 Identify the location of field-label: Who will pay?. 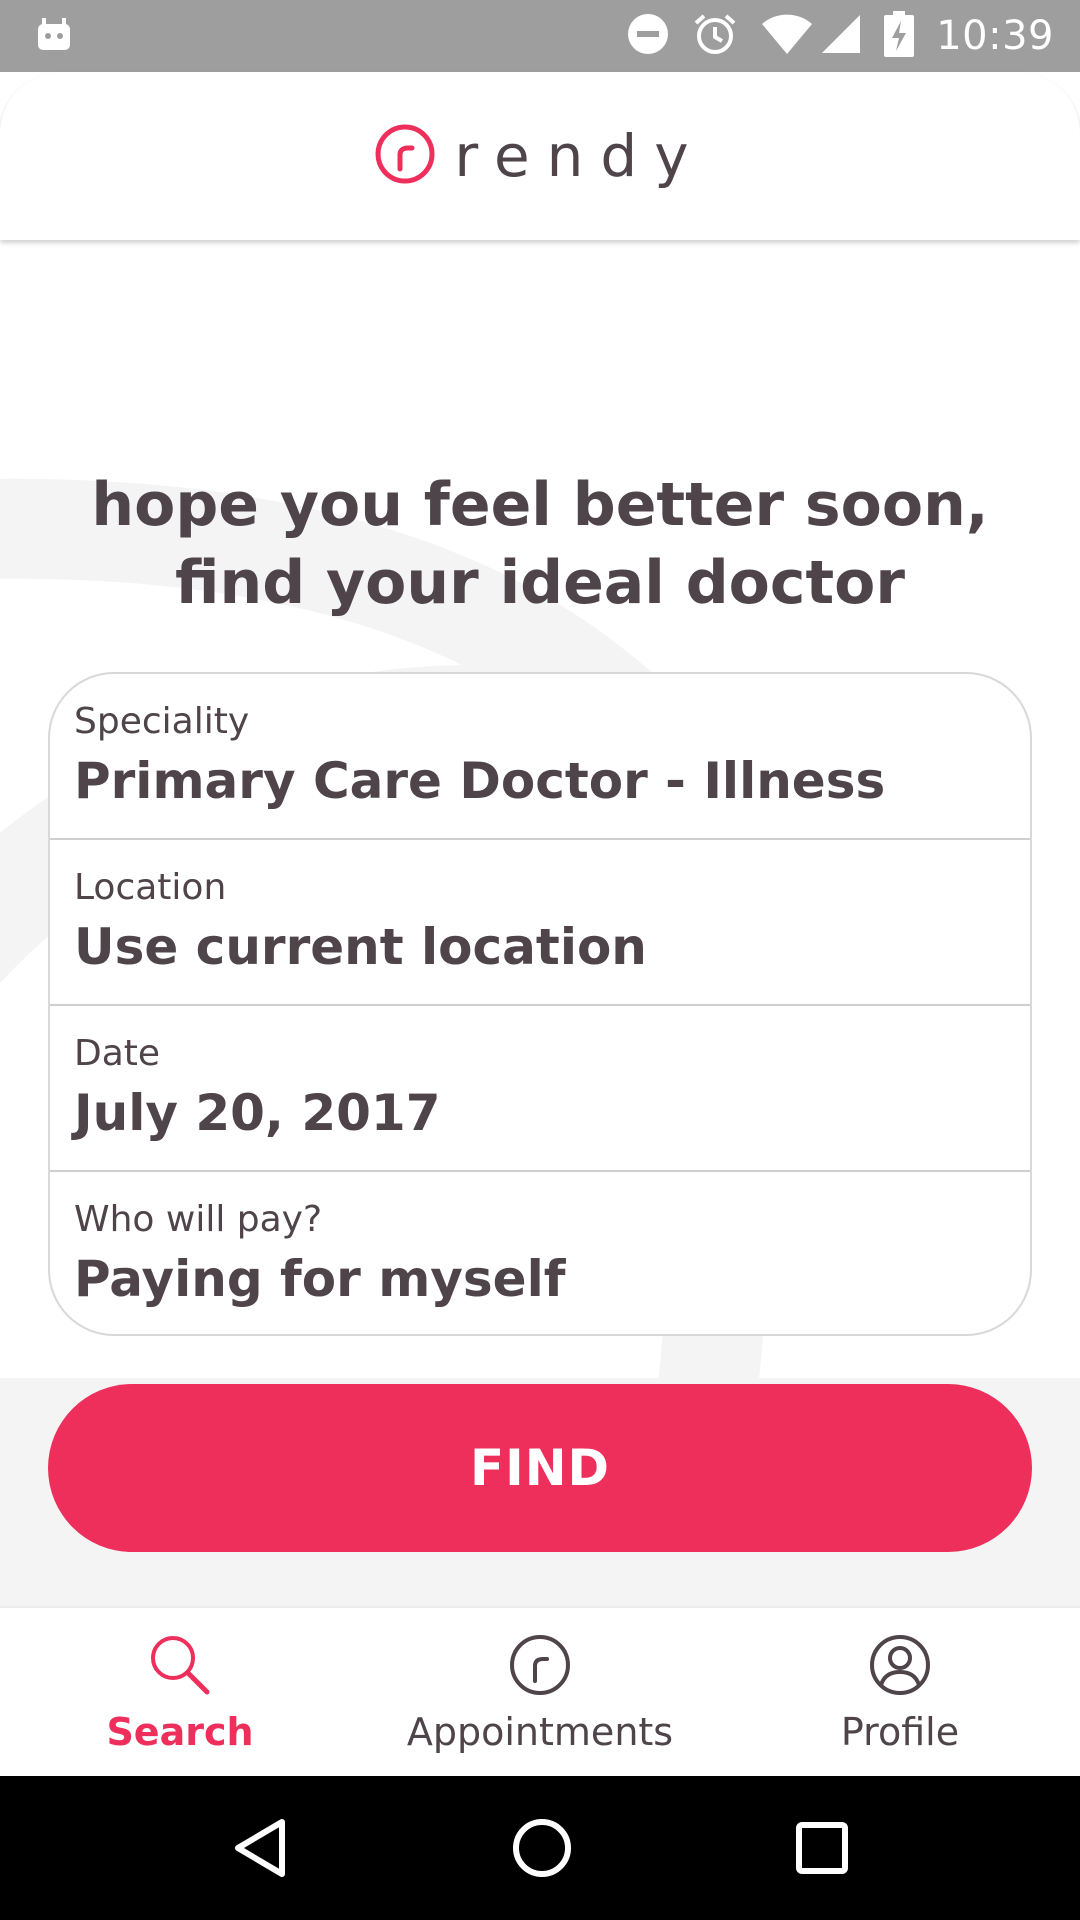
(198, 1219).